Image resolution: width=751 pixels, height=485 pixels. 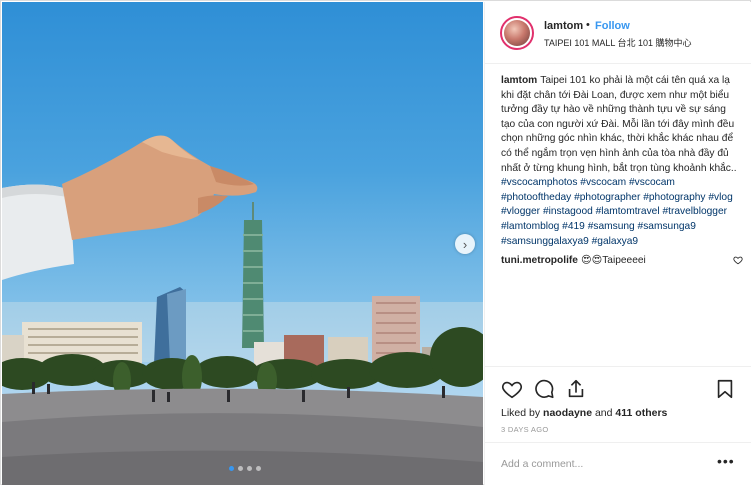 What do you see at coordinates (601, 464) in the screenshot?
I see `comment-input` at bounding box center [601, 464].